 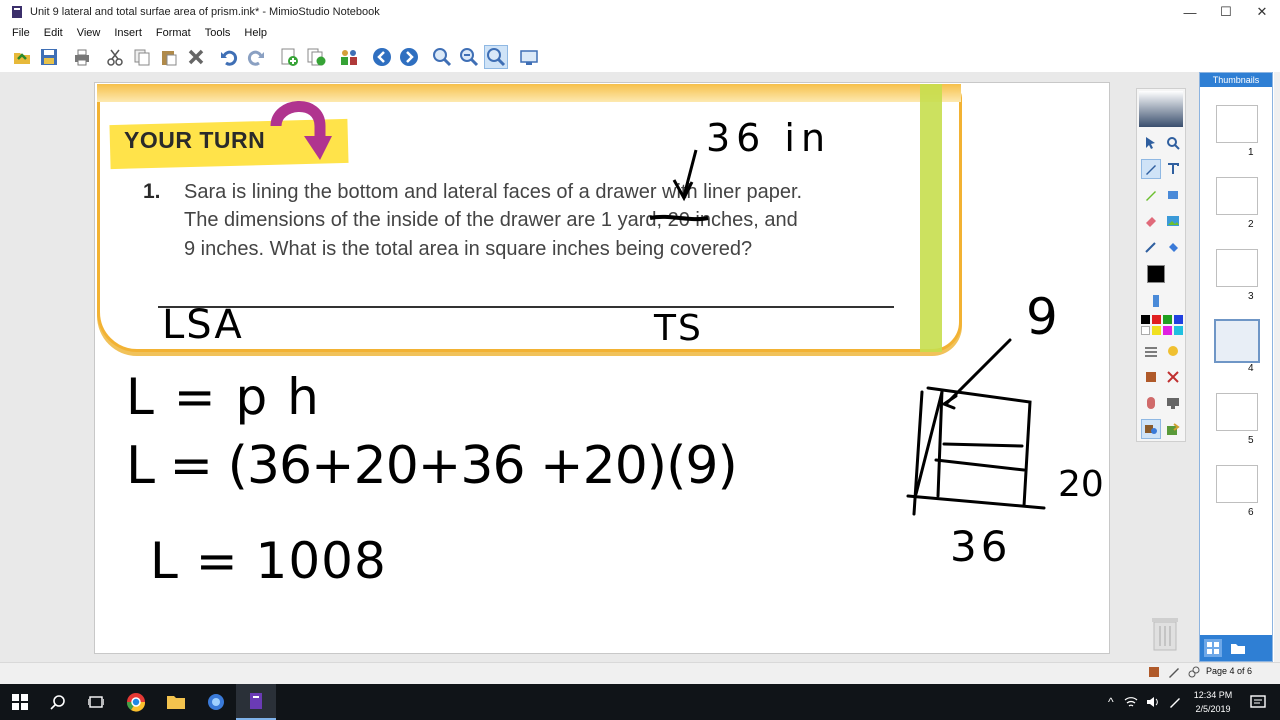 I want to click on tools-tool, so click(x=1173, y=377).